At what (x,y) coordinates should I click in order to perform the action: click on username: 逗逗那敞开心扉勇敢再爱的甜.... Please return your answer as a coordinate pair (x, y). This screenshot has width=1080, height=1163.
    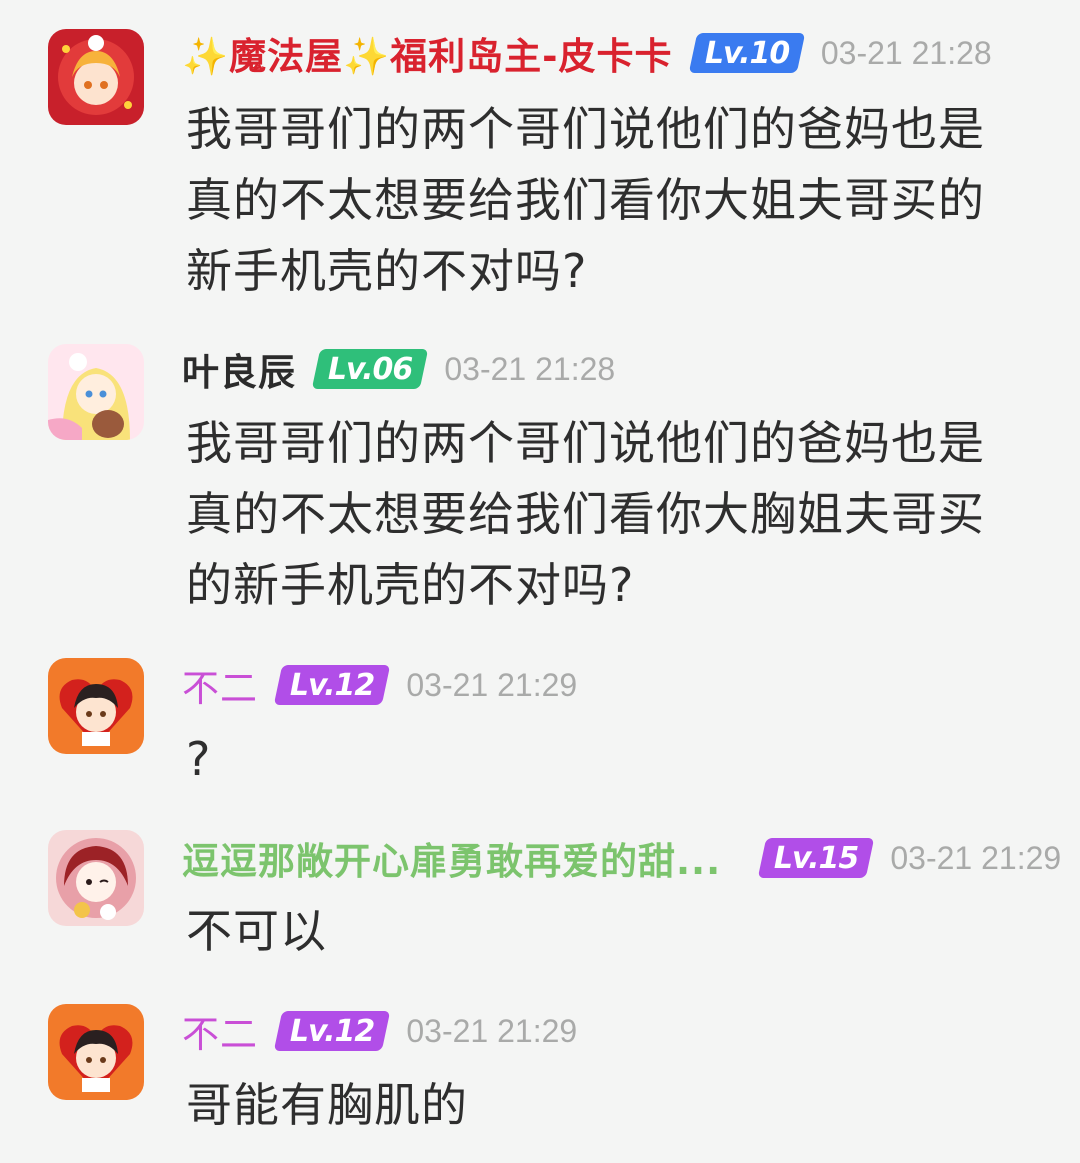
    Looking at the image, I should click on (452, 858).